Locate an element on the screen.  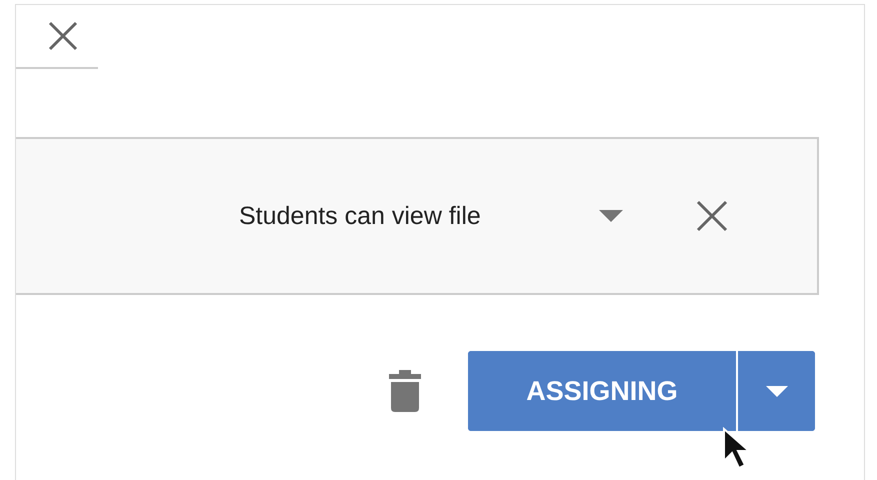
permission-dropdown: Students can view file is located at coordinates (360, 216).